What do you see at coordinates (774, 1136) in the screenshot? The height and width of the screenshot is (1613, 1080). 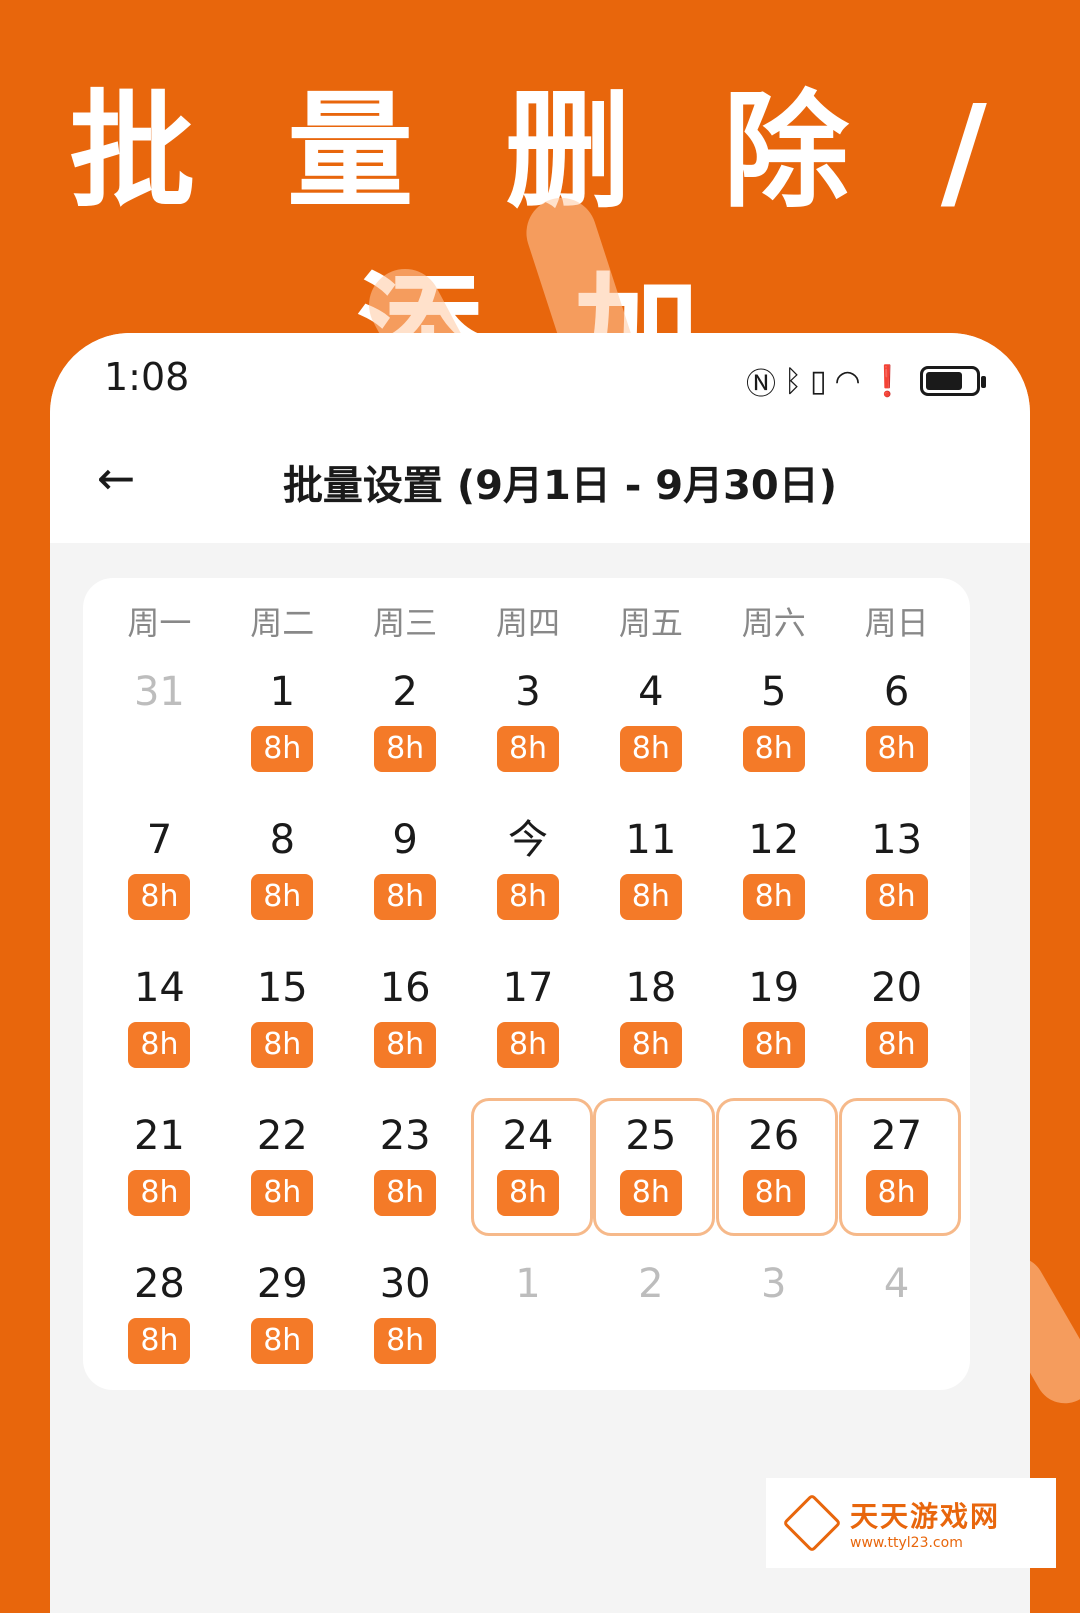 I see `day-number: 26` at bounding box center [774, 1136].